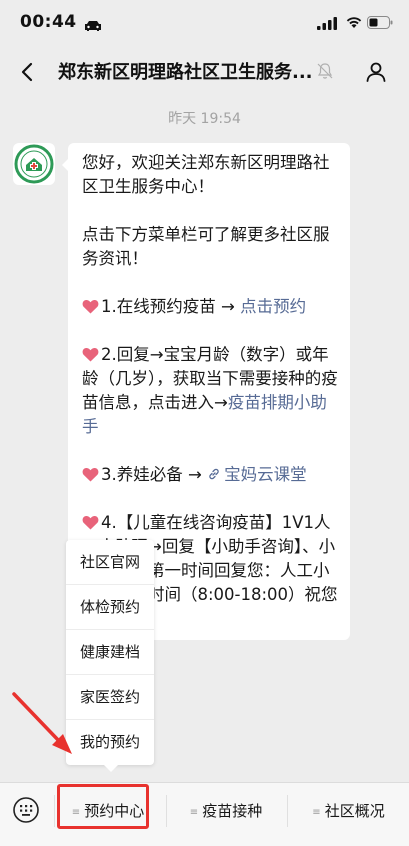  I want to click on menu-vaccination: ≡ 疫苗接种, so click(226, 811).